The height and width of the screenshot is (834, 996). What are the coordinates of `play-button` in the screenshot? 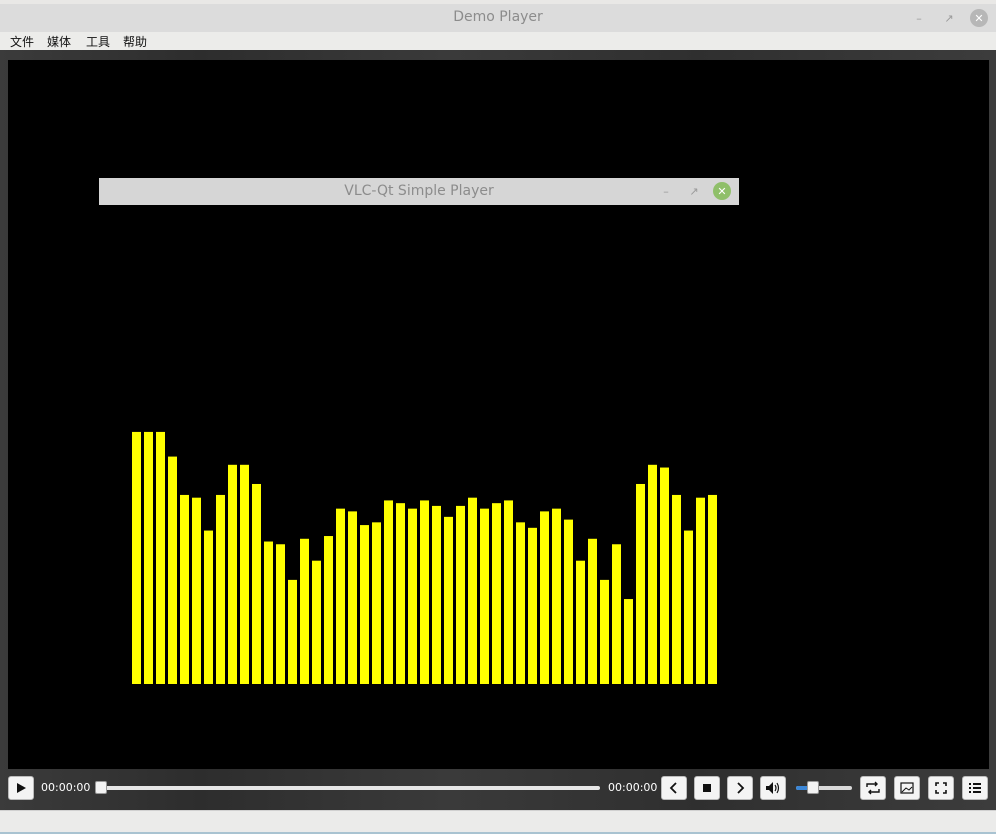 It's located at (21, 788).